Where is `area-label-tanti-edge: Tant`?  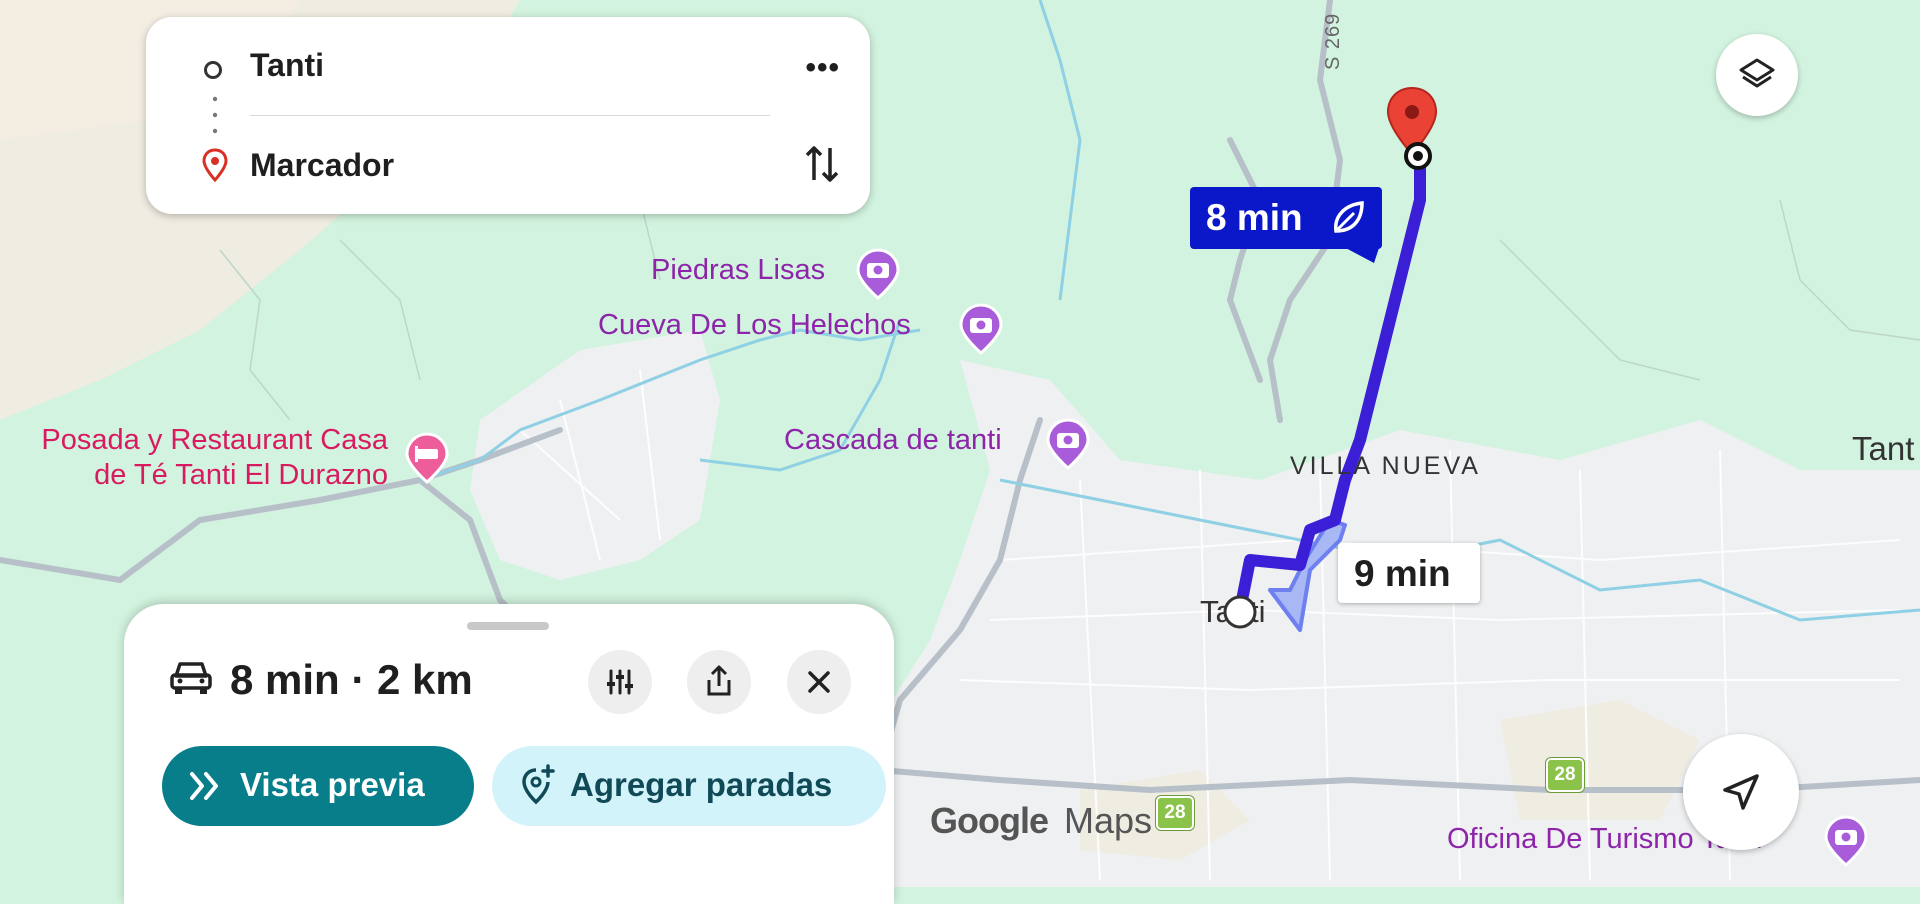 area-label-tanti-edge: Tant is located at coordinates (1883, 448).